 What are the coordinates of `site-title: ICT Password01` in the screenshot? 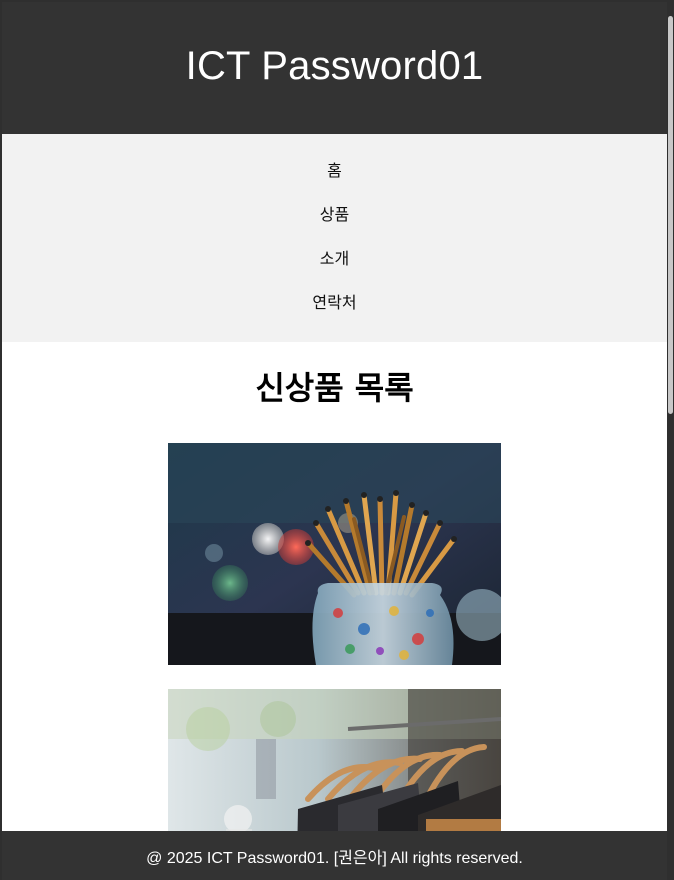 It's located at (334, 65).